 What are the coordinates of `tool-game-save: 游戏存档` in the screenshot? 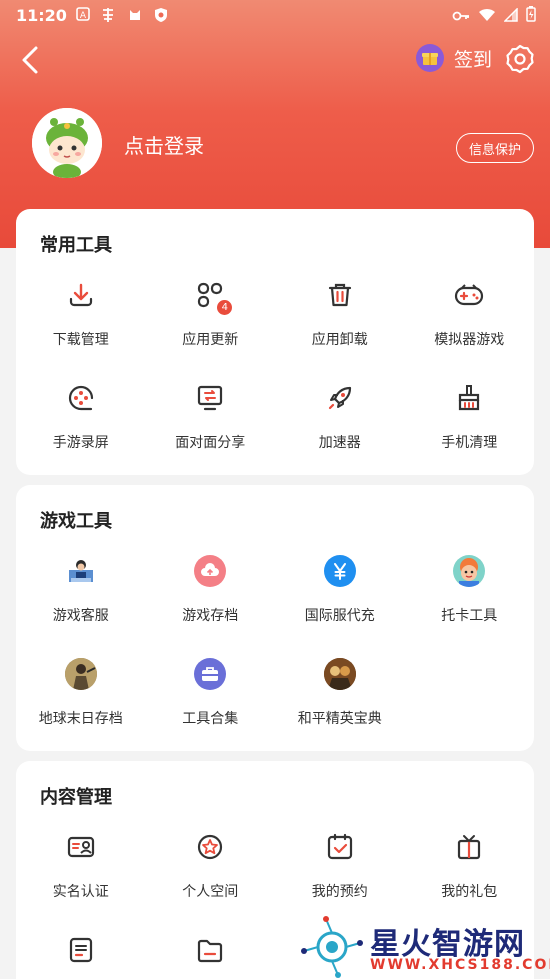 It's located at (211, 594).